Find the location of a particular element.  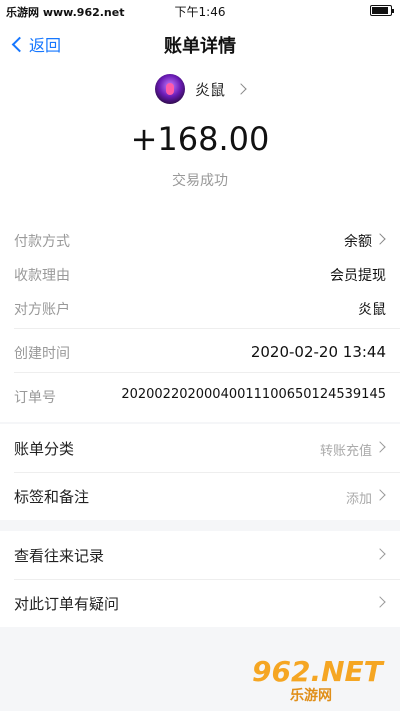

tags-notes-row: 标签和备注 添加 is located at coordinates (200, 496).